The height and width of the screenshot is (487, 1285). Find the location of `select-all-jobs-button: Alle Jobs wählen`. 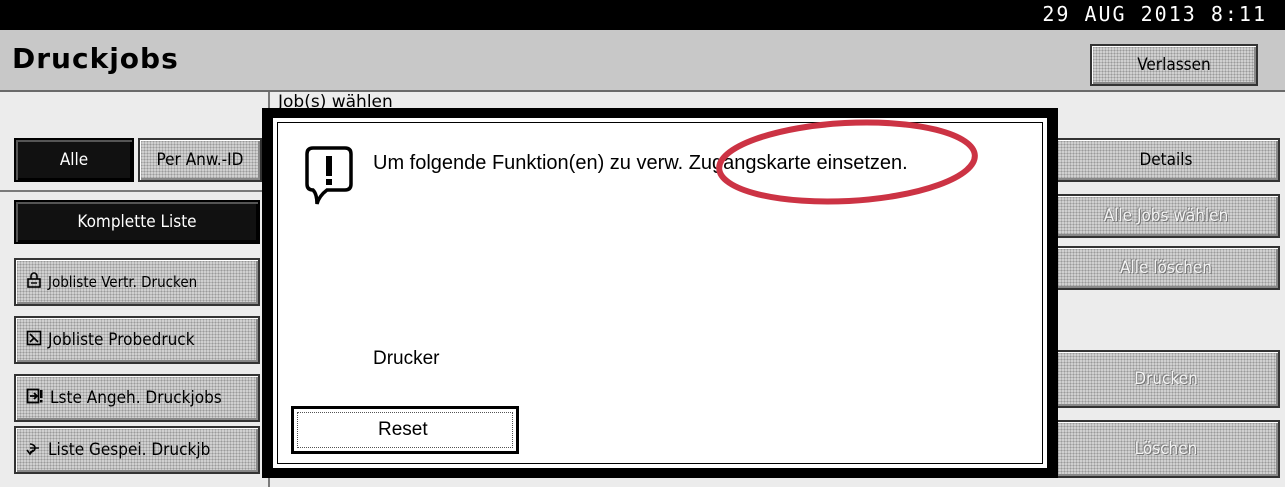

select-all-jobs-button: Alle Jobs wählen is located at coordinates (1166, 216).